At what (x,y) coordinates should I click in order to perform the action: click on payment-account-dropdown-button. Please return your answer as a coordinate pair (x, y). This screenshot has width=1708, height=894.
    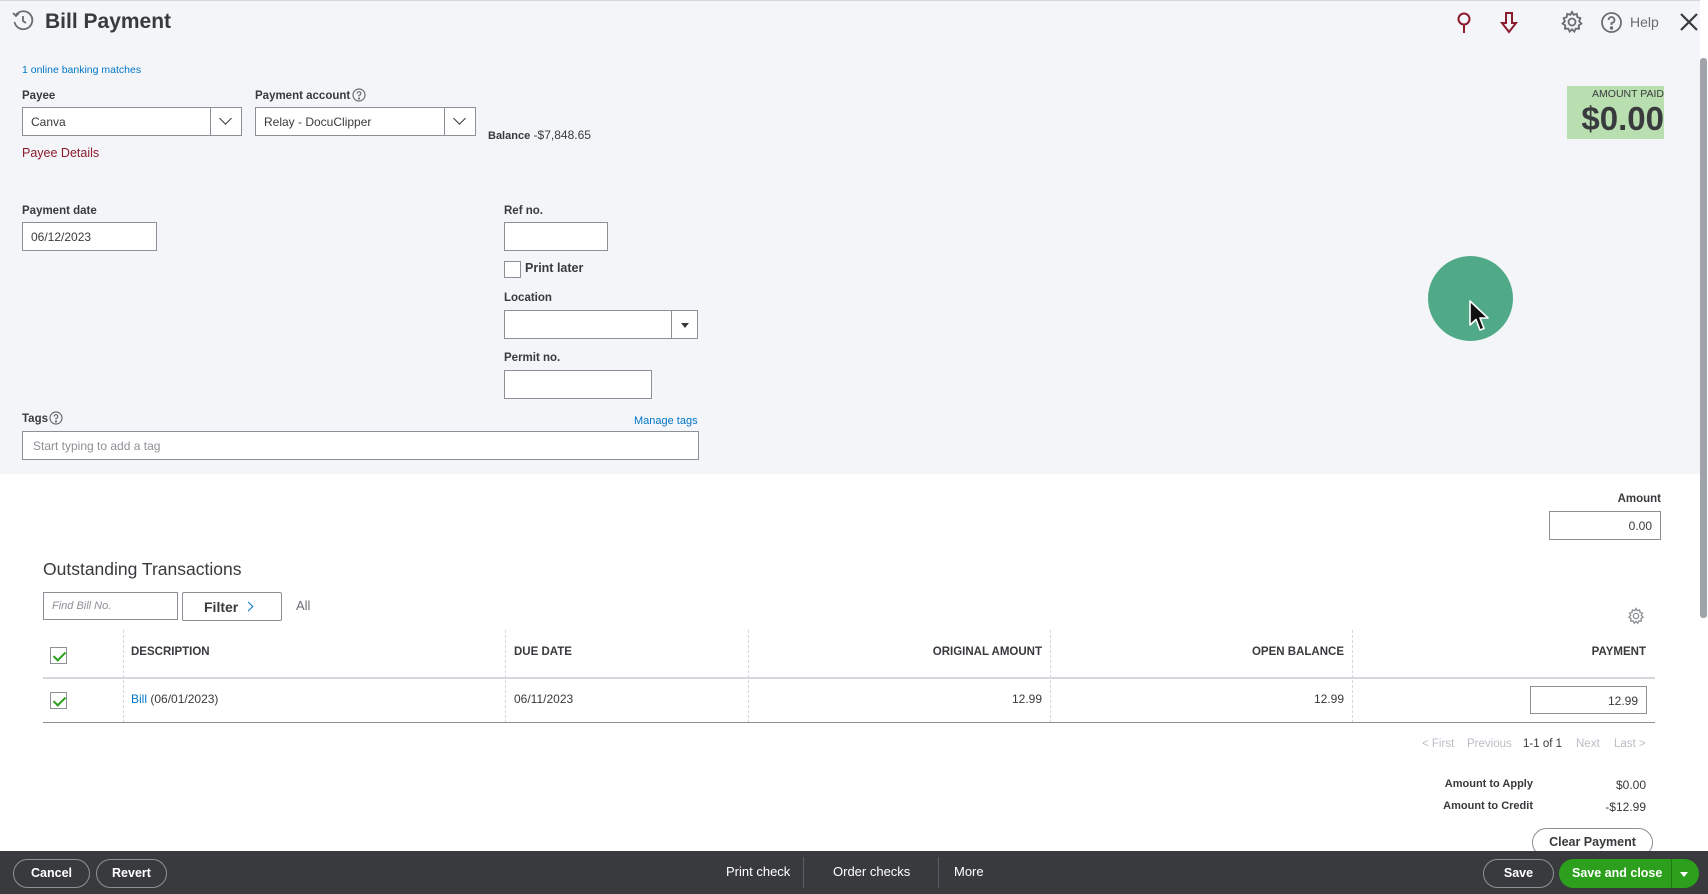
    Looking at the image, I should click on (460, 121).